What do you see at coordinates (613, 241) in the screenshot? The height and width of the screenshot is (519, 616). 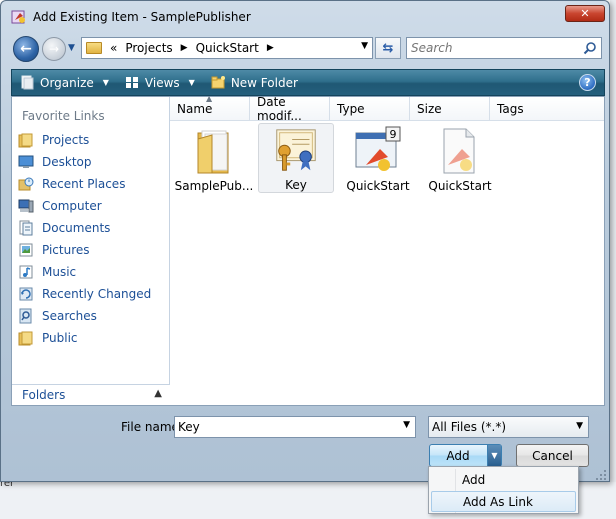 I see `background-area-right` at bounding box center [613, 241].